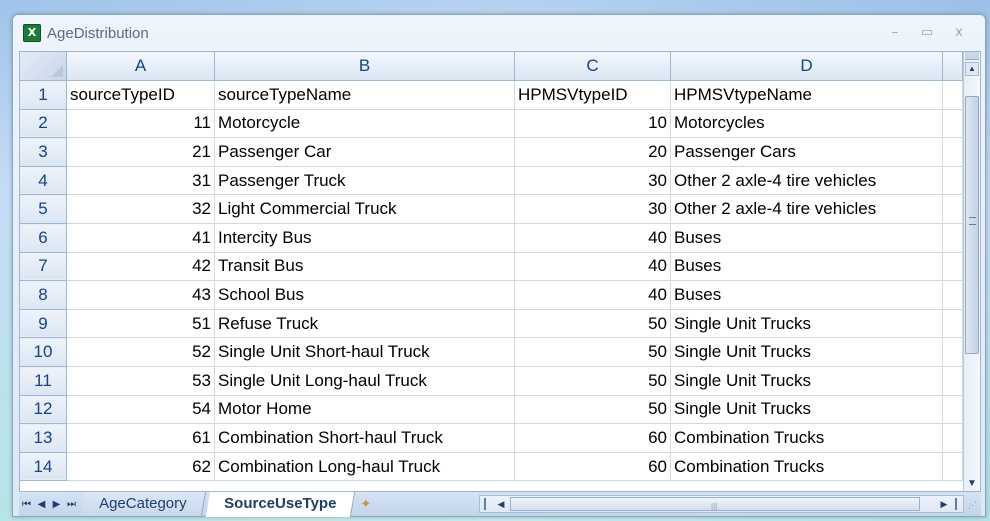 The height and width of the screenshot is (521, 990). Describe the element at coordinates (43, 410) in the screenshot. I see `row-header: 12` at that location.